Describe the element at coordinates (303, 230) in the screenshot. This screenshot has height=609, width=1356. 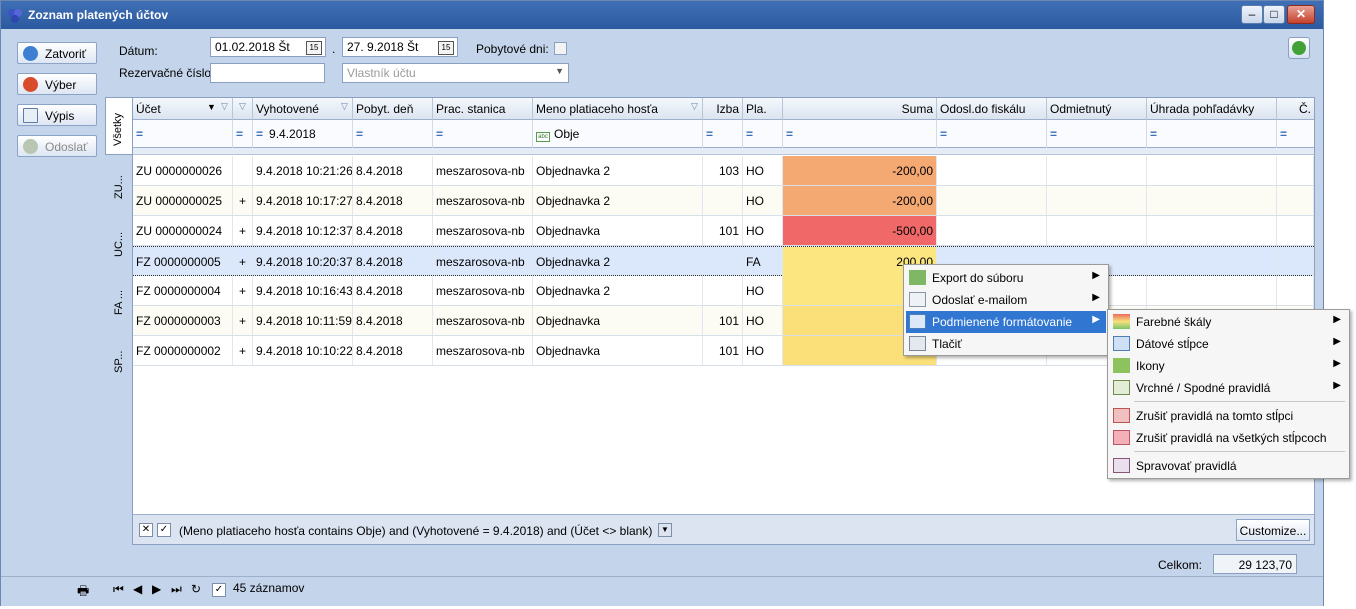
I see `cell-vyhotovene: 9.4.2018 10:12:37` at that location.